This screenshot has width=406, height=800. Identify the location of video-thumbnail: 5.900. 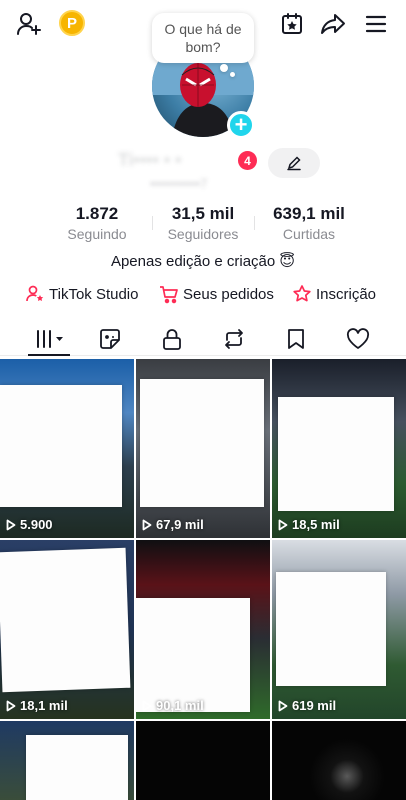
(67, 448).